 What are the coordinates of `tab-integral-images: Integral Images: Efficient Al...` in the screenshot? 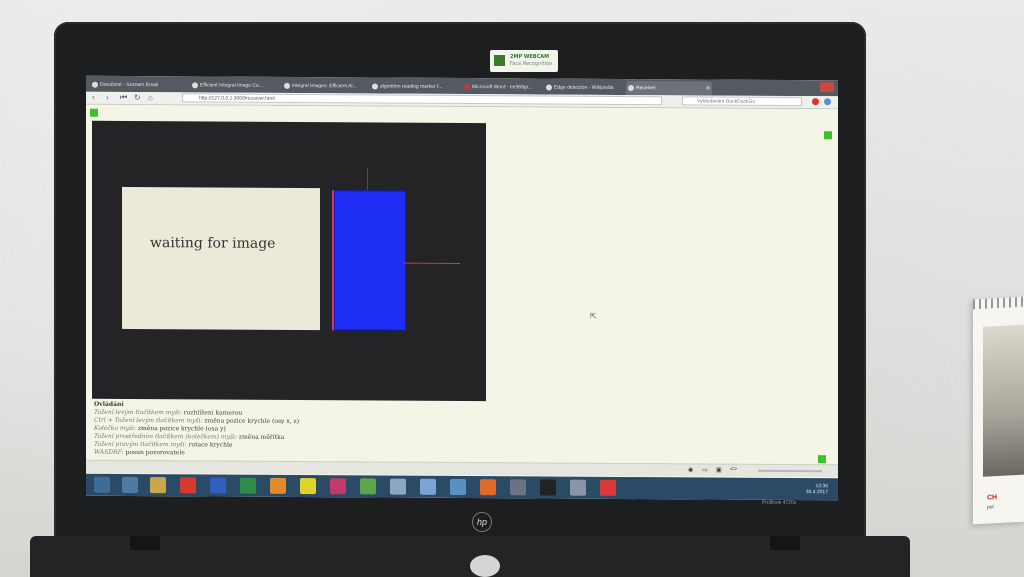 It's located at (330, 86).